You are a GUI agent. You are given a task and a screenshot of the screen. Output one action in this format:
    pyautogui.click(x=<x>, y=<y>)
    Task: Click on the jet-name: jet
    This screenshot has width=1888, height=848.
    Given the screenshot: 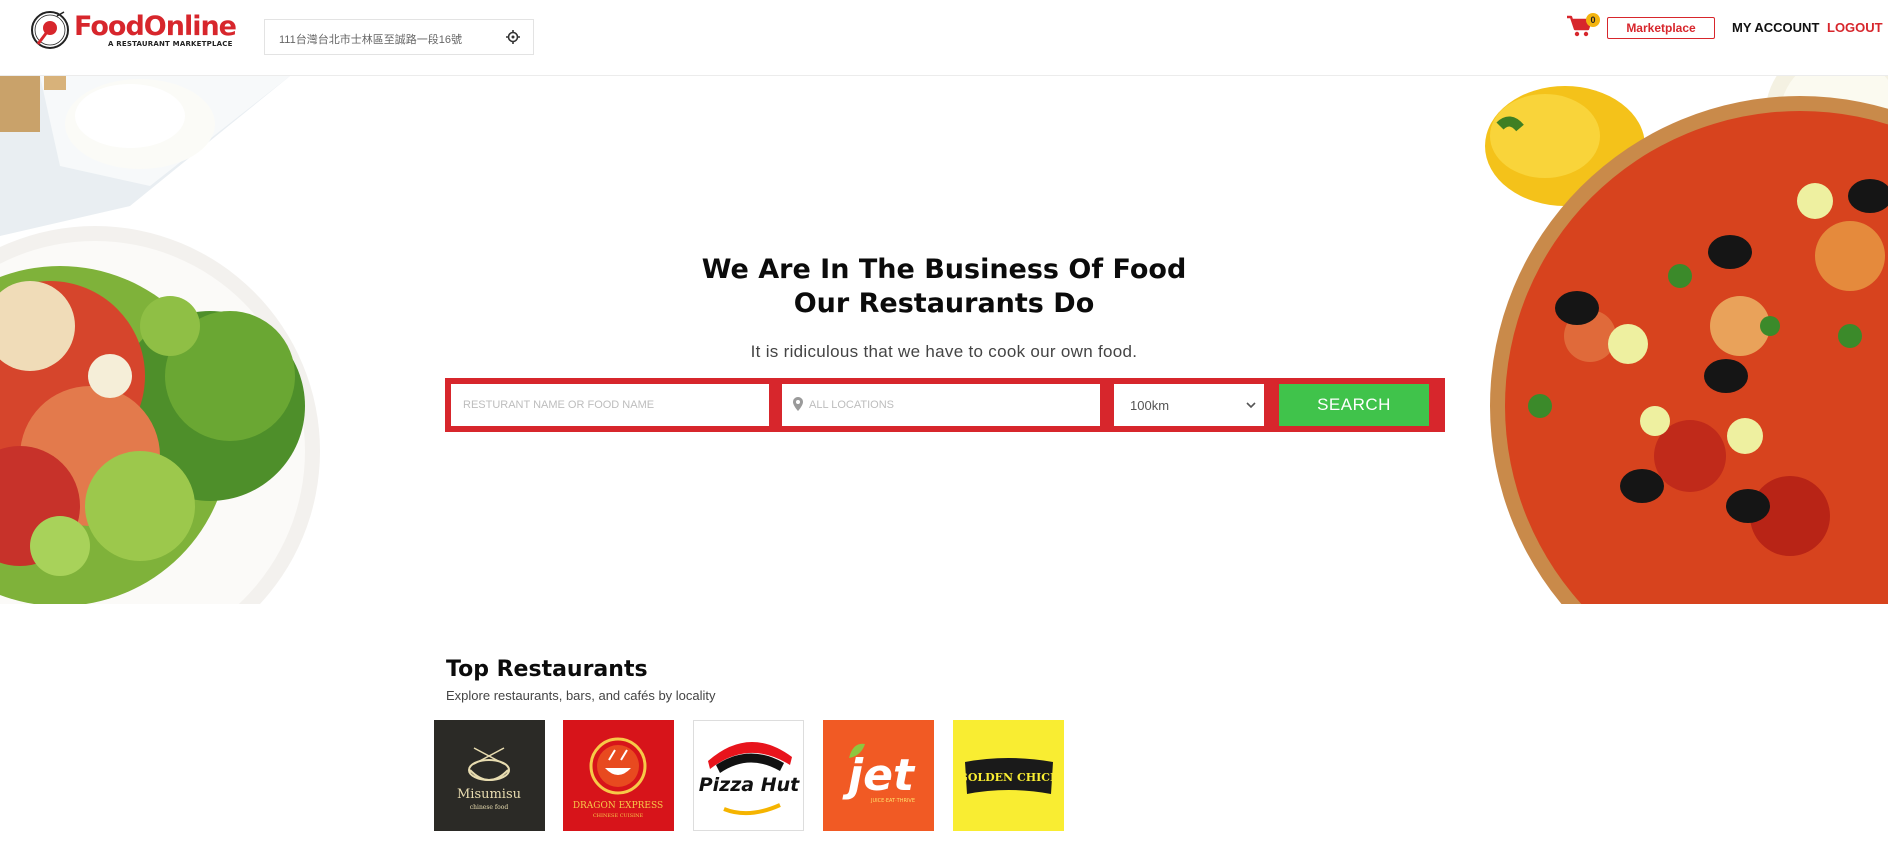 What is the action you would take?
    pyautogui.click(x=879, y=775)
    